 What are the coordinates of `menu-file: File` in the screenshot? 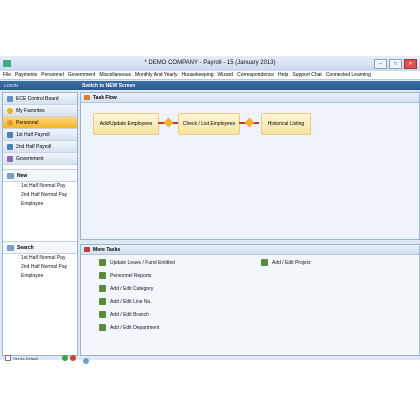 It's located at (7, 75).